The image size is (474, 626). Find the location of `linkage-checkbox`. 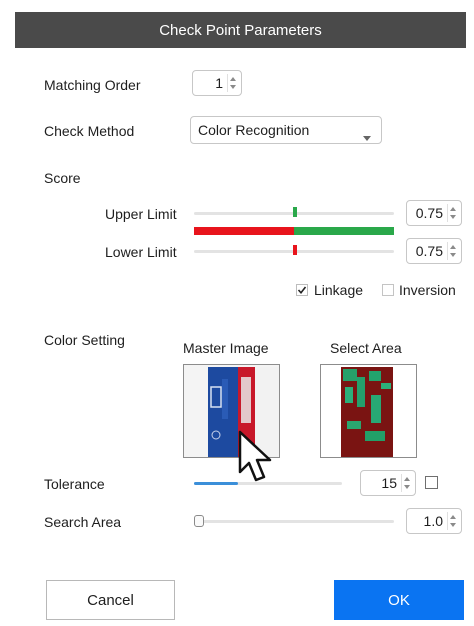

linkage-checkbox is located at coordinates (302, 290).